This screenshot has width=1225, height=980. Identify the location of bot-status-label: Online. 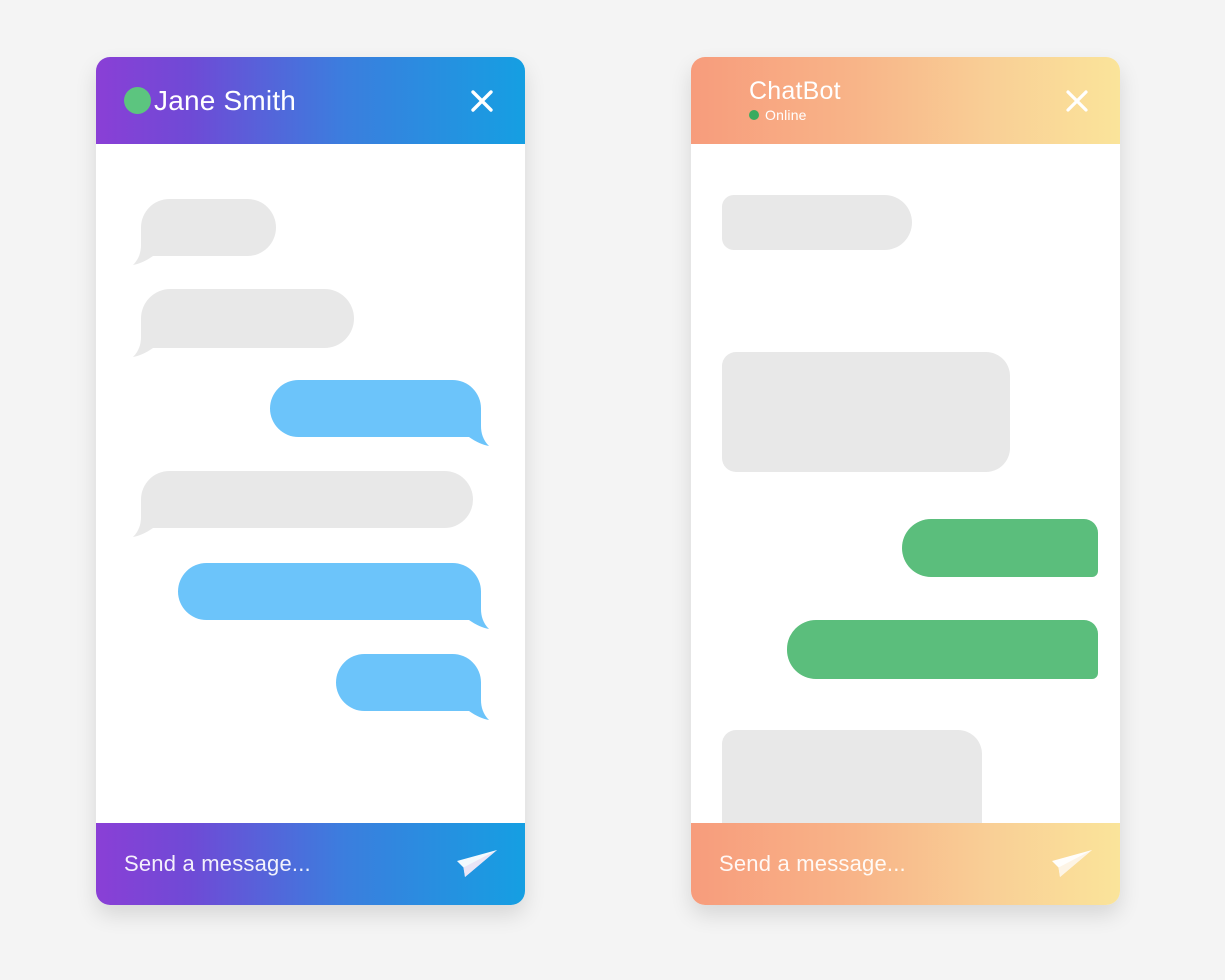
(786, 115).